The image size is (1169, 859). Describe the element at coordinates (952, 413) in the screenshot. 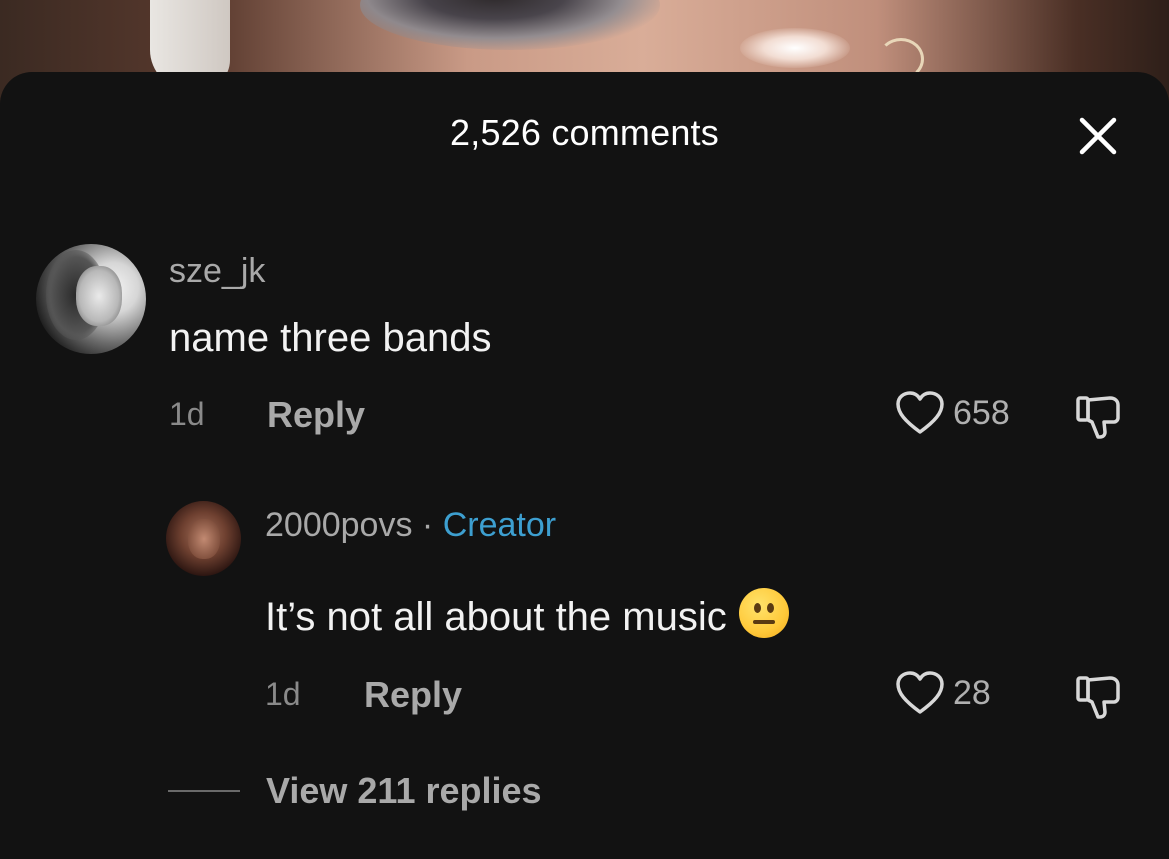

I see `like-button: 658` at that location.